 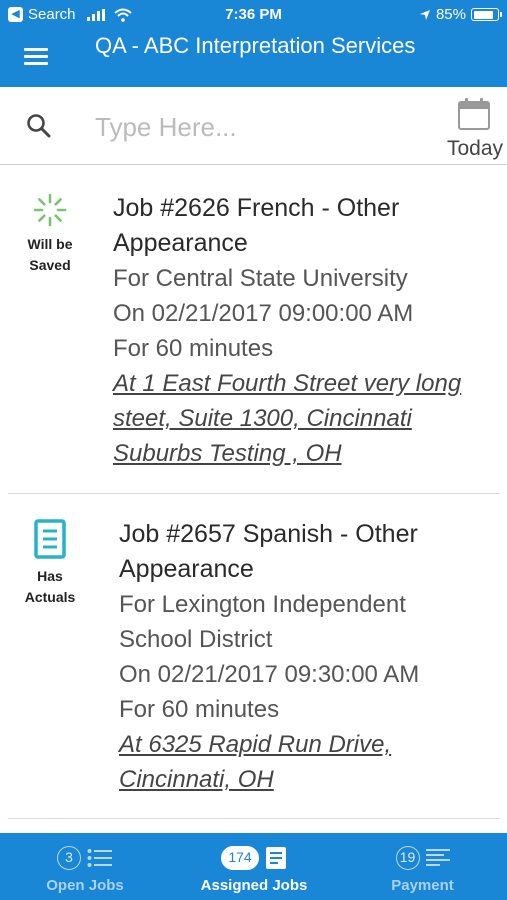 What do you see at coordinates (50, 210) in the screenshot?
I see `spinner-icon` at bounding box center [50, 210].